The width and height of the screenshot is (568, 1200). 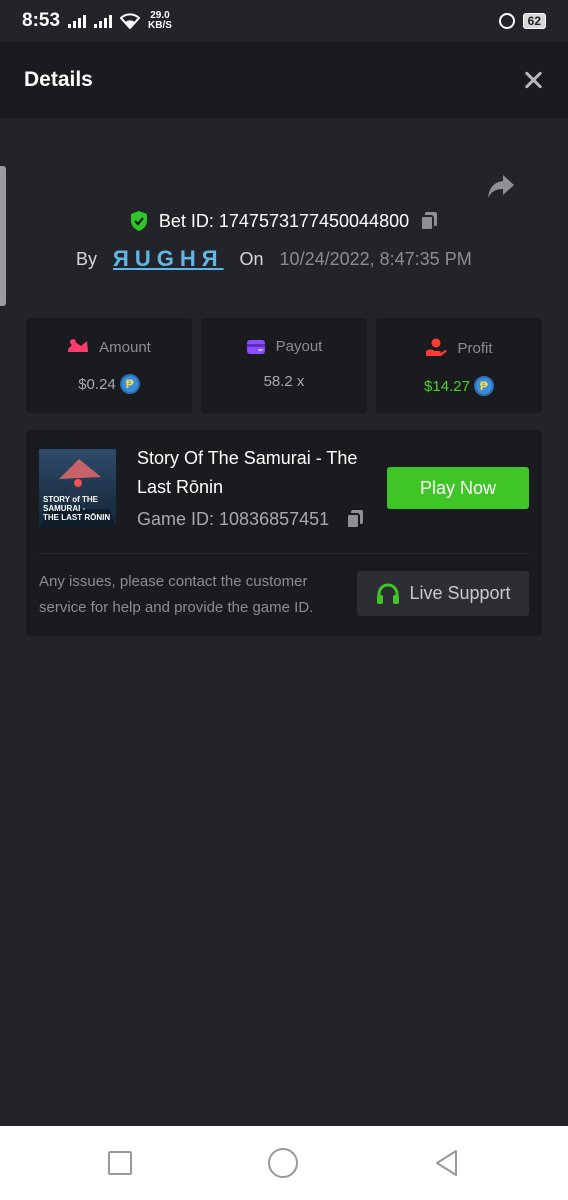 What do you see at coordinates (533, 80) in the screenshot?
I see `close-icon` at bounding box center [533, 80].